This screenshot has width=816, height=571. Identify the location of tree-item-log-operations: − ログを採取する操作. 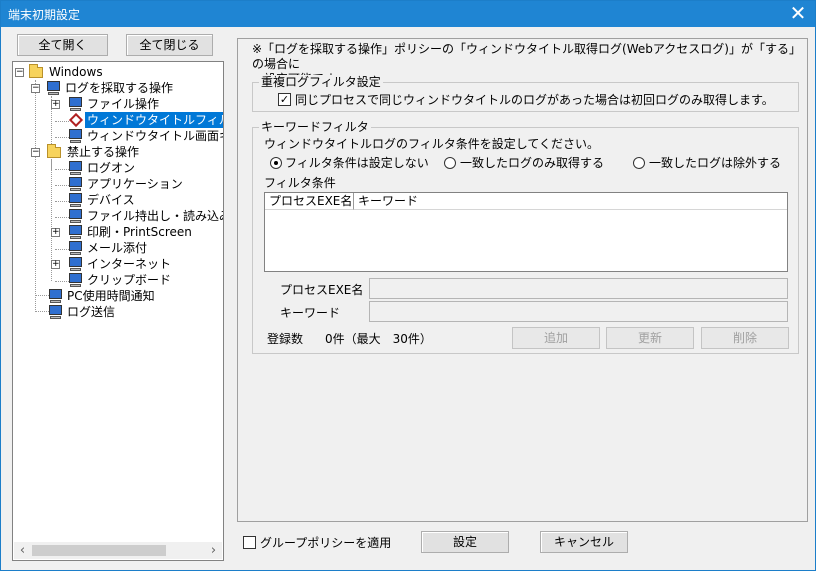
(118, 88).